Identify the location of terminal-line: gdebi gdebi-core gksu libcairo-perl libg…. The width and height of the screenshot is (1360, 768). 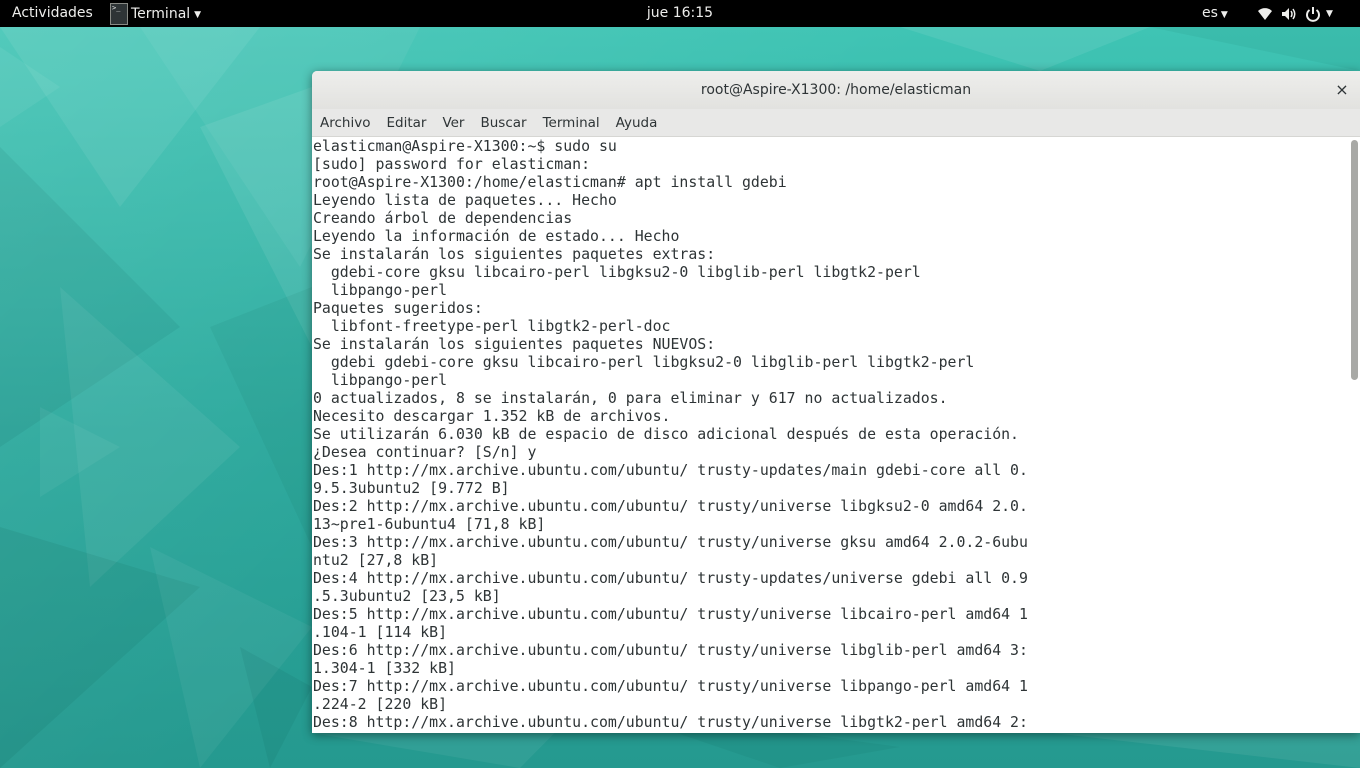
(644, 362).